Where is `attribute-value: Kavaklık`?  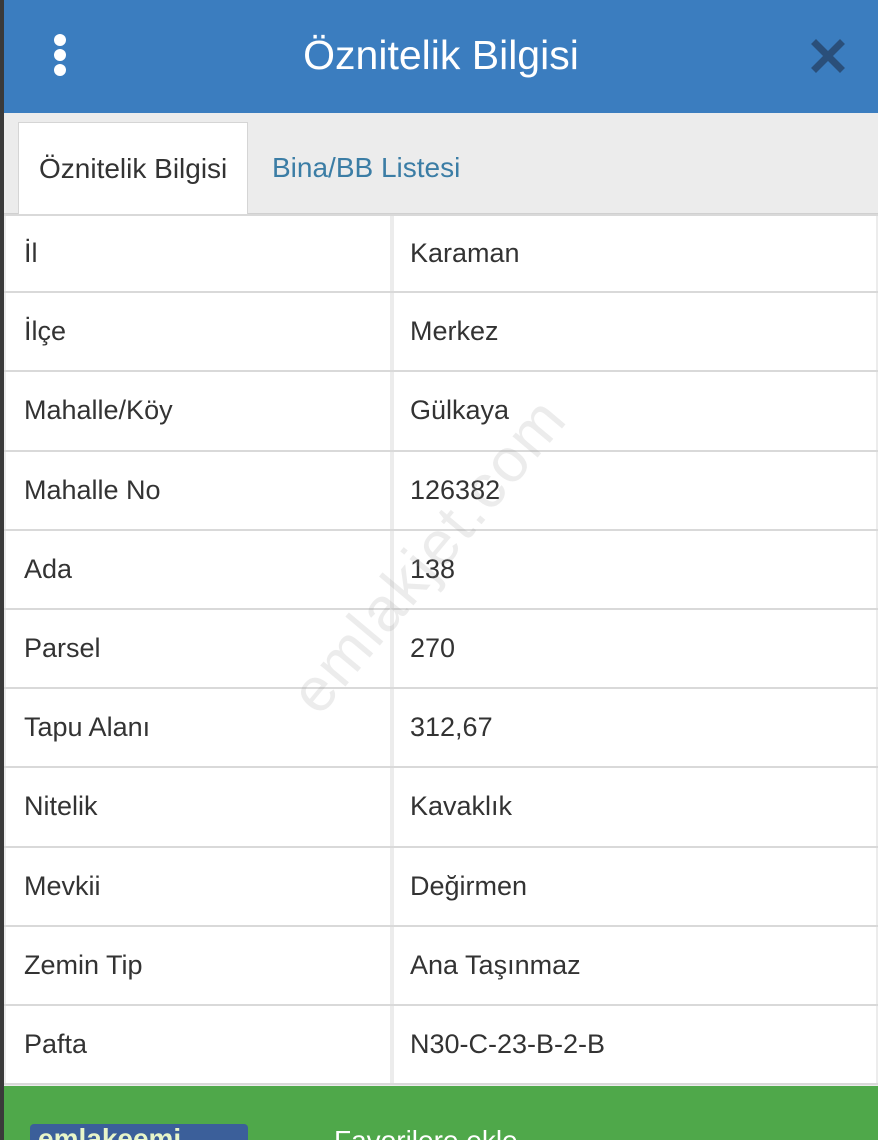 attribute-value: Kavaklık is located at coordinates (635, 807).